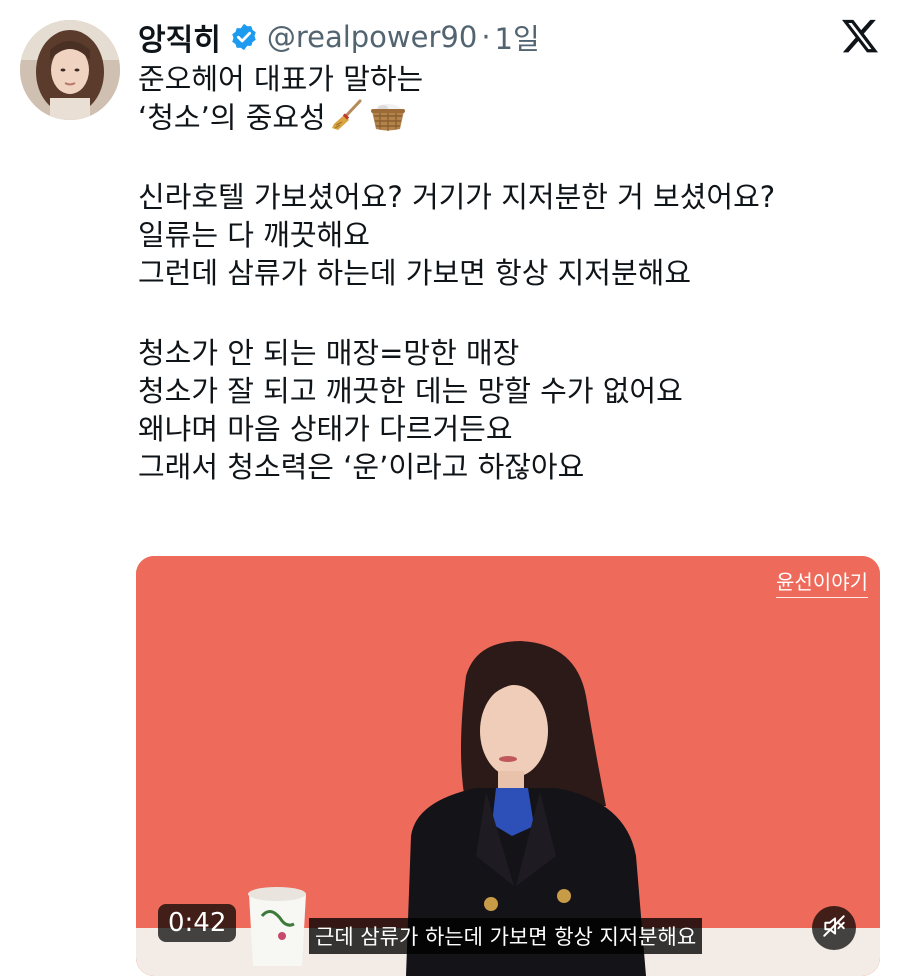  What do you see at coordinates (281, 79) in the screenshot?
I see `tweet-line: 준오헤어 대표가 말하는` at bounding box center [281, 79].